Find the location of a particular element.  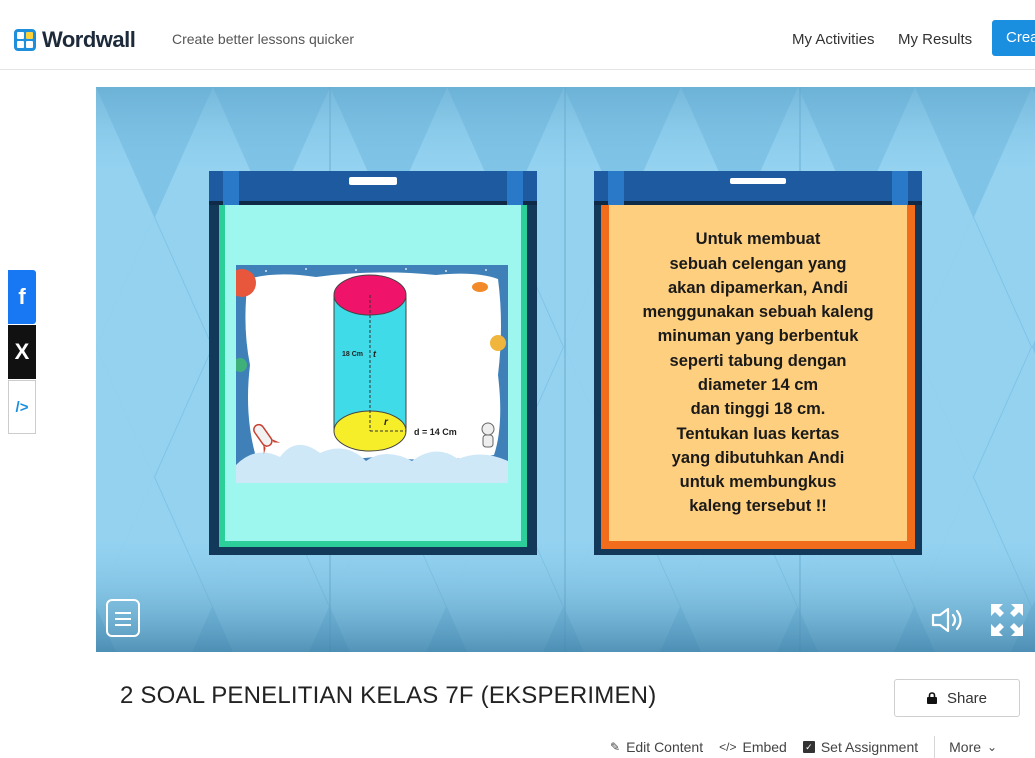

diameter-label: d = 14 Cm is located at coordinates (435, 432).